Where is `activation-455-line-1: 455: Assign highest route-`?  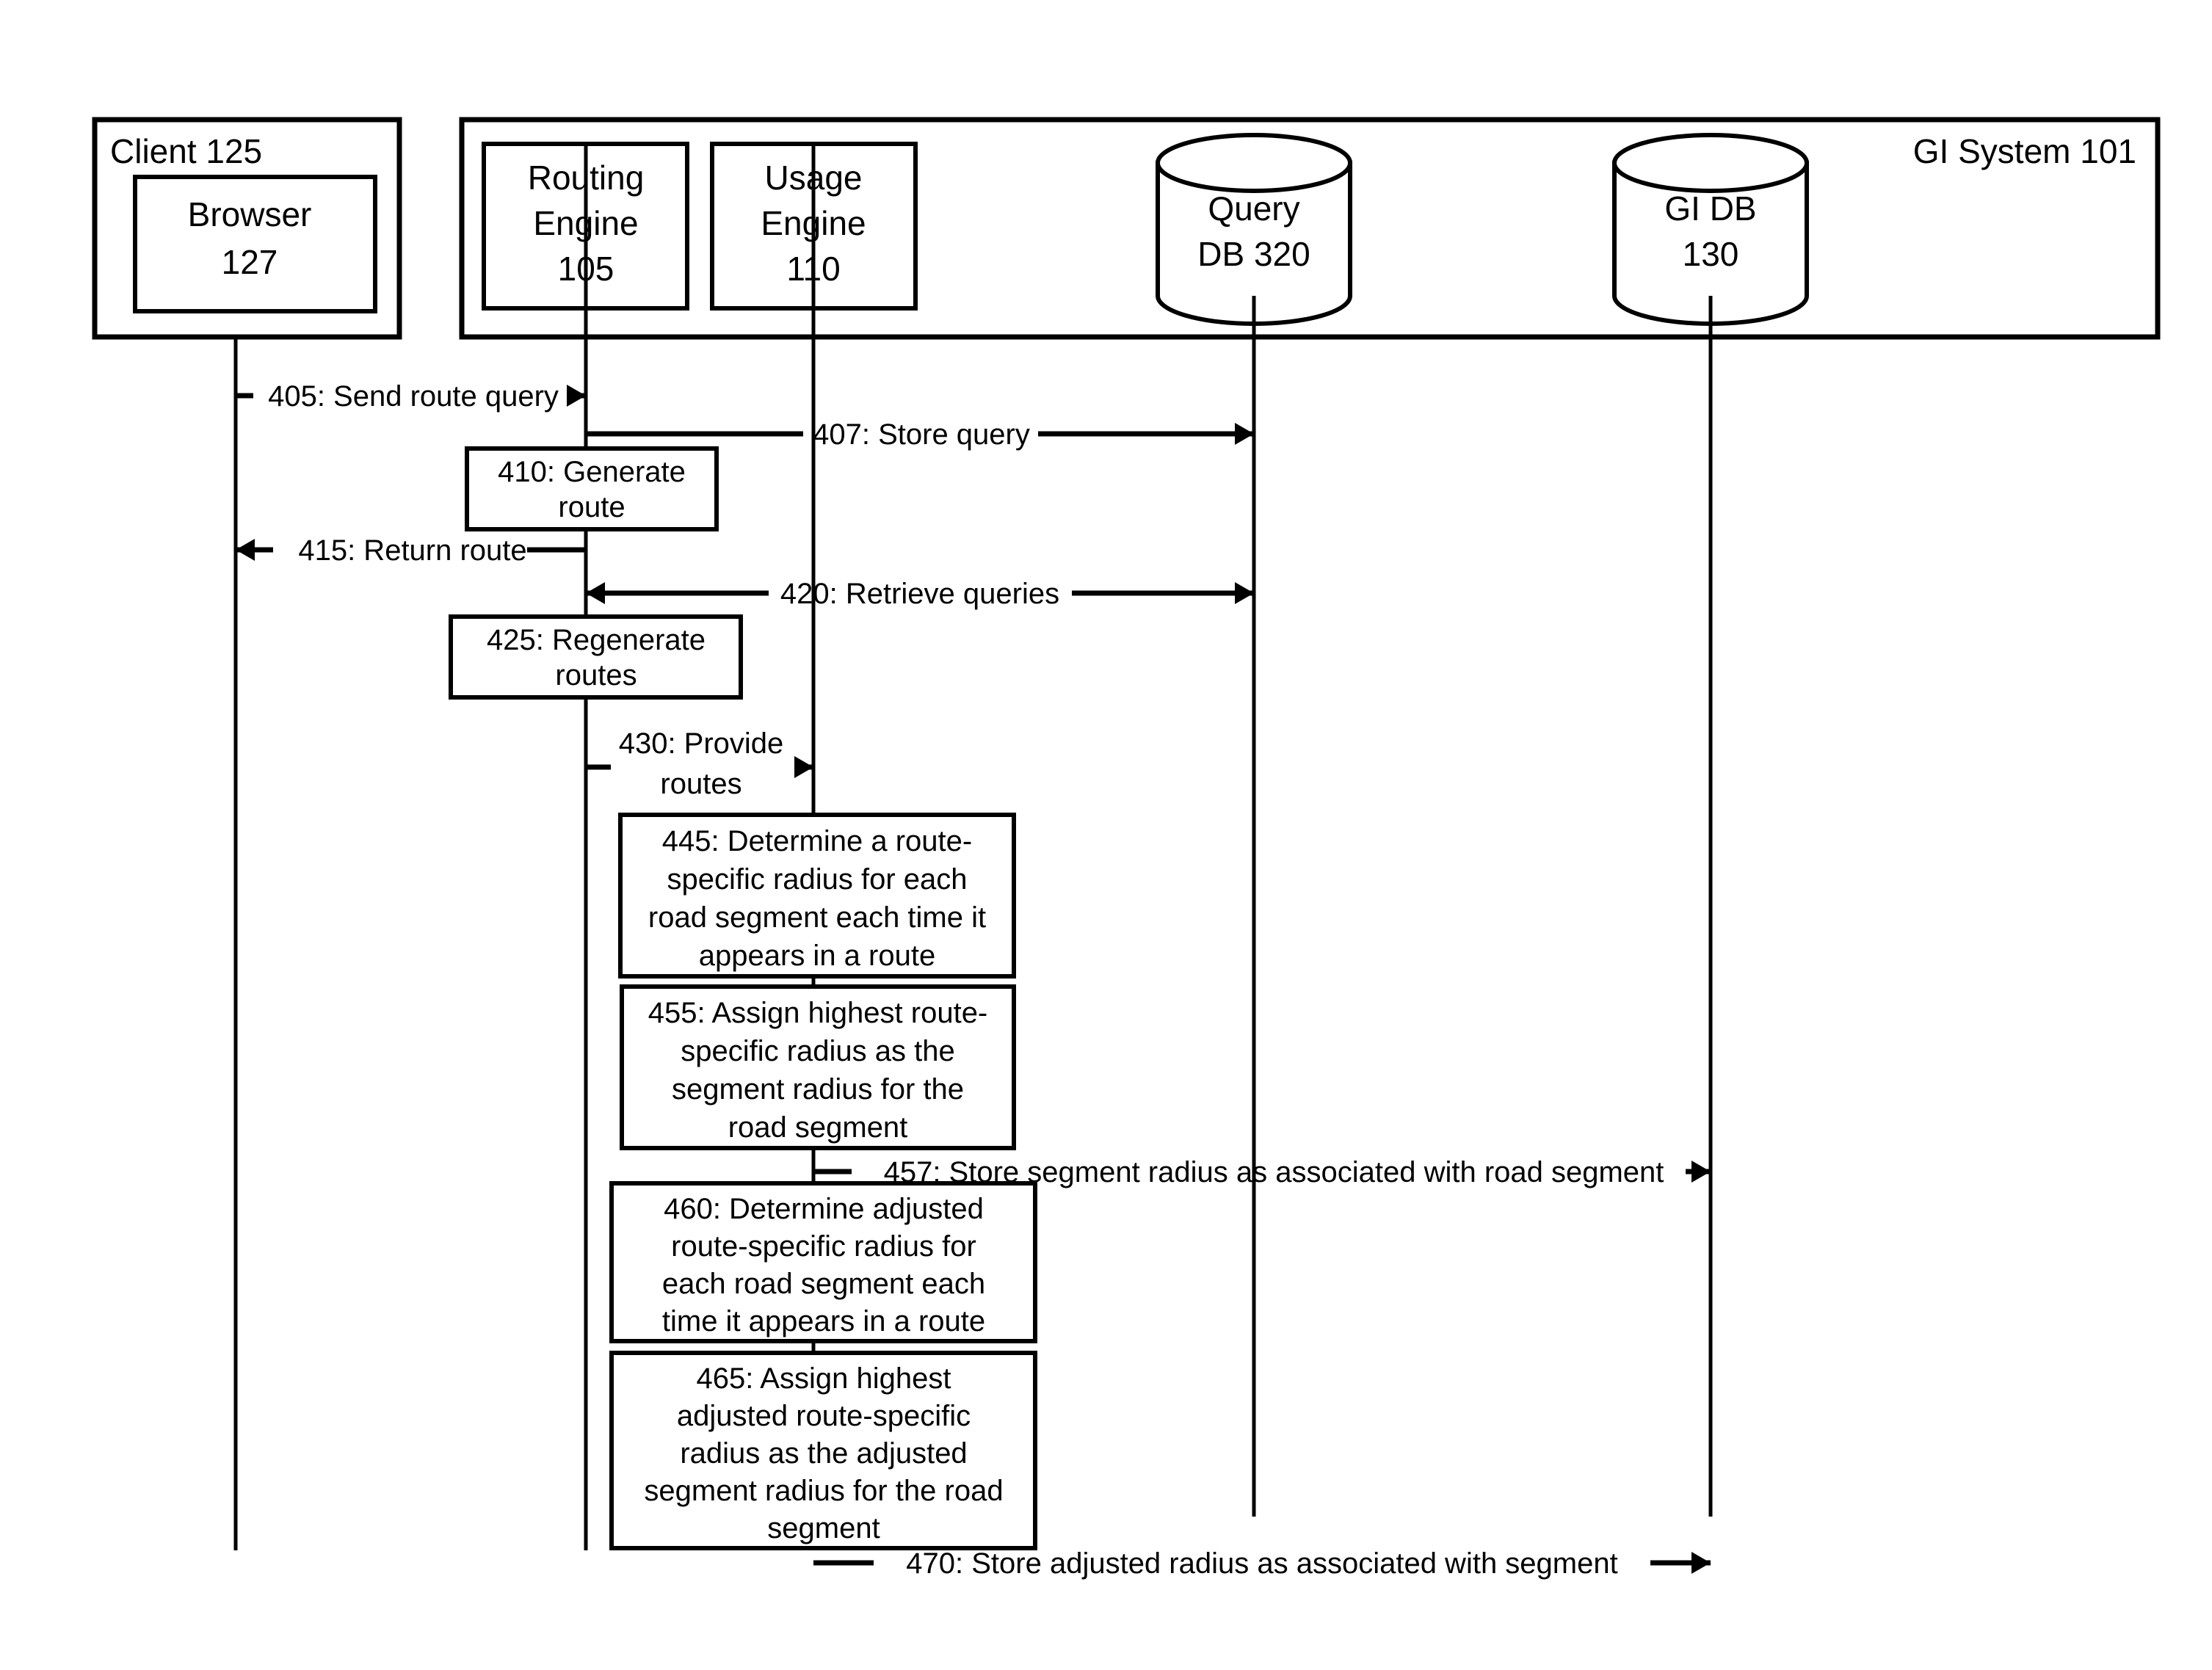
activation-455-line-1: 455: Assign highest route- is located at coordinates (818, 1013).